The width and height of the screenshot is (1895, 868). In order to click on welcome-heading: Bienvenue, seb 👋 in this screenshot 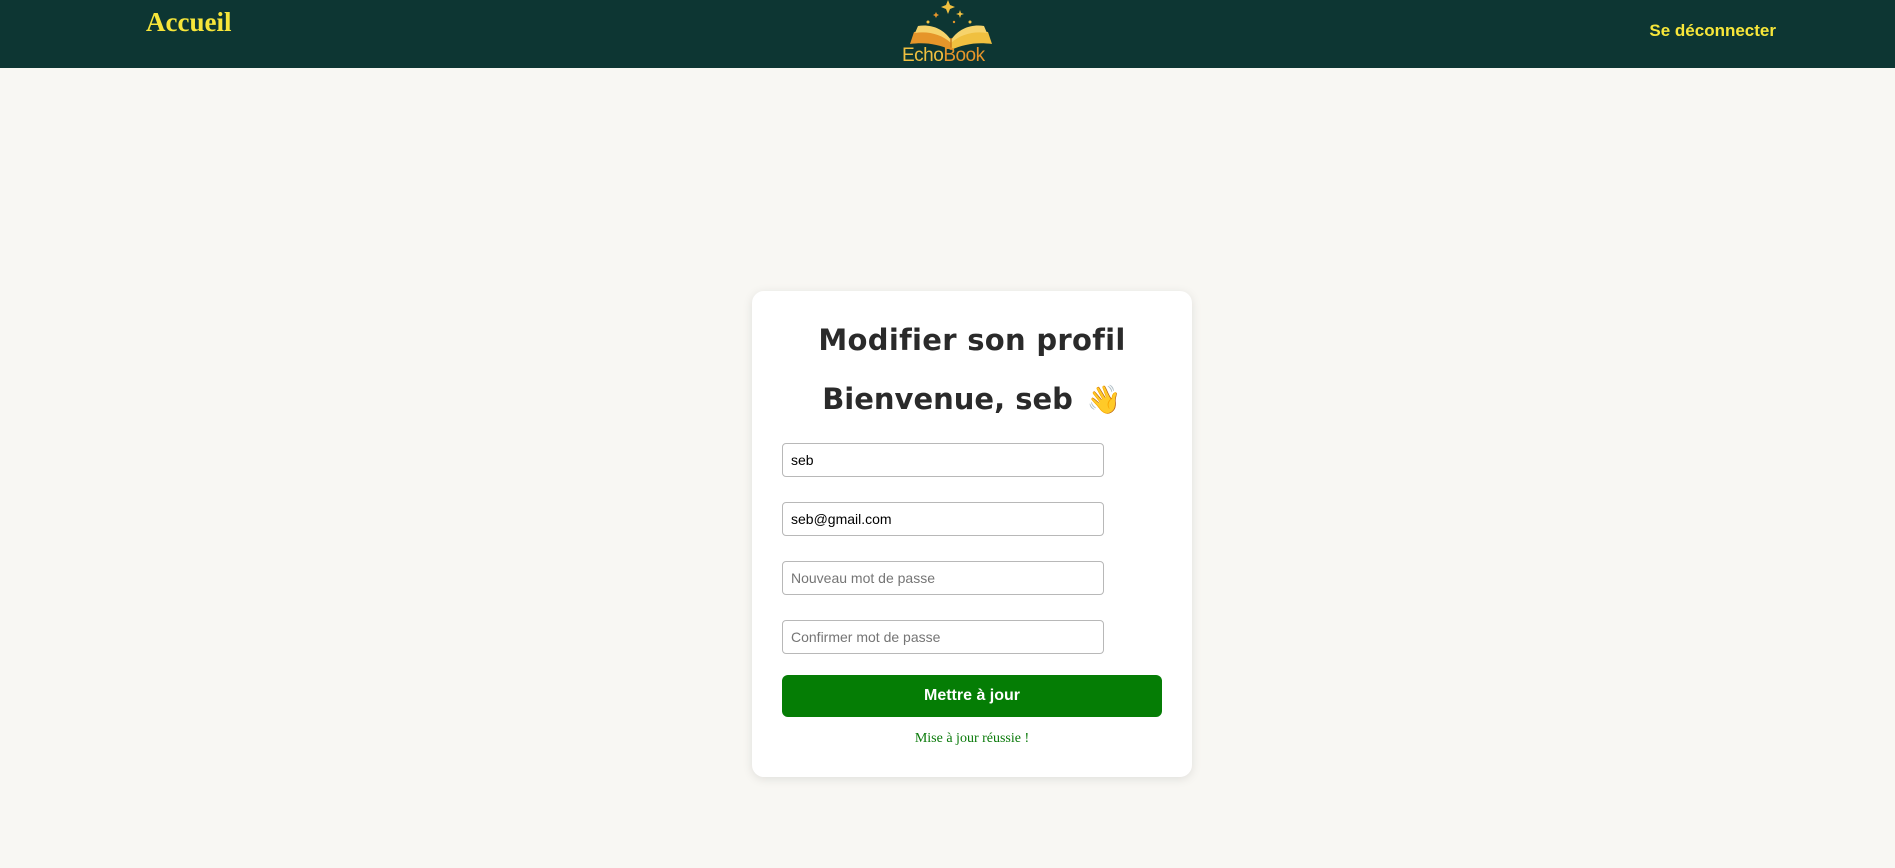, I will do `click(972, 399)`.